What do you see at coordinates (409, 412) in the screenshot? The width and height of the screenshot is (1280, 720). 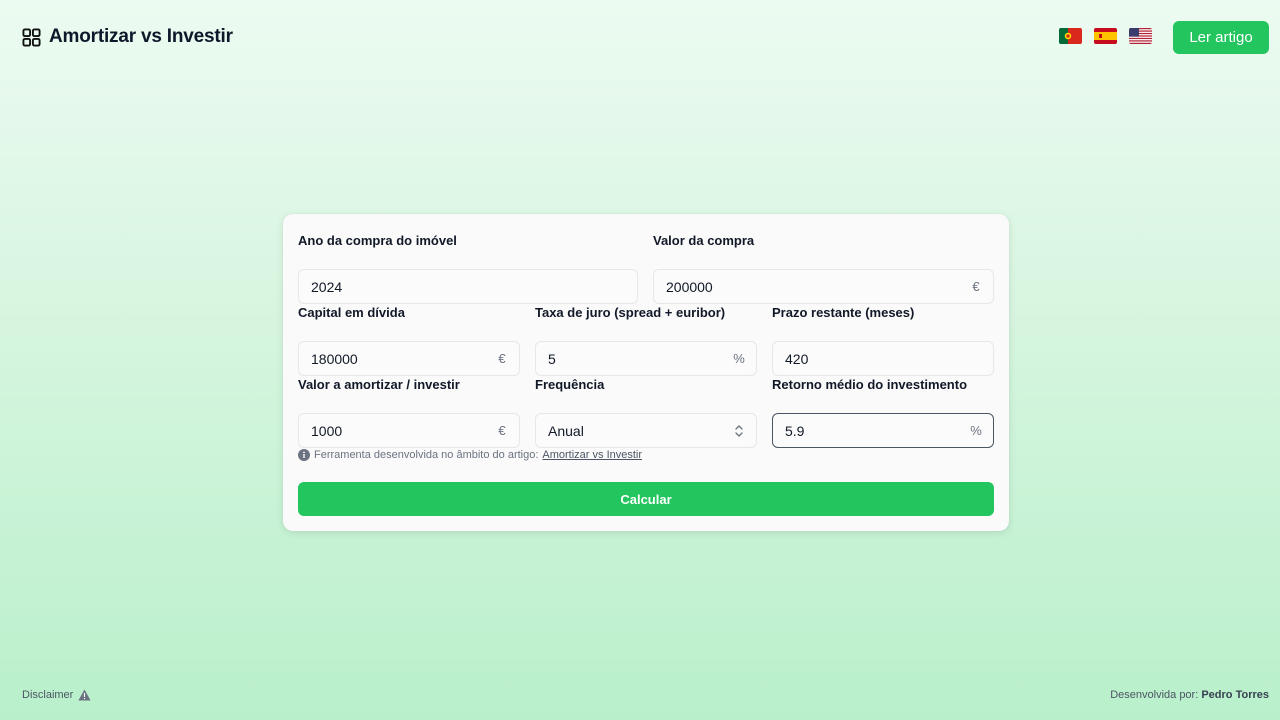 I see `amount-field: Valor a amortizar / investir €` at bounding box center [409, 412].